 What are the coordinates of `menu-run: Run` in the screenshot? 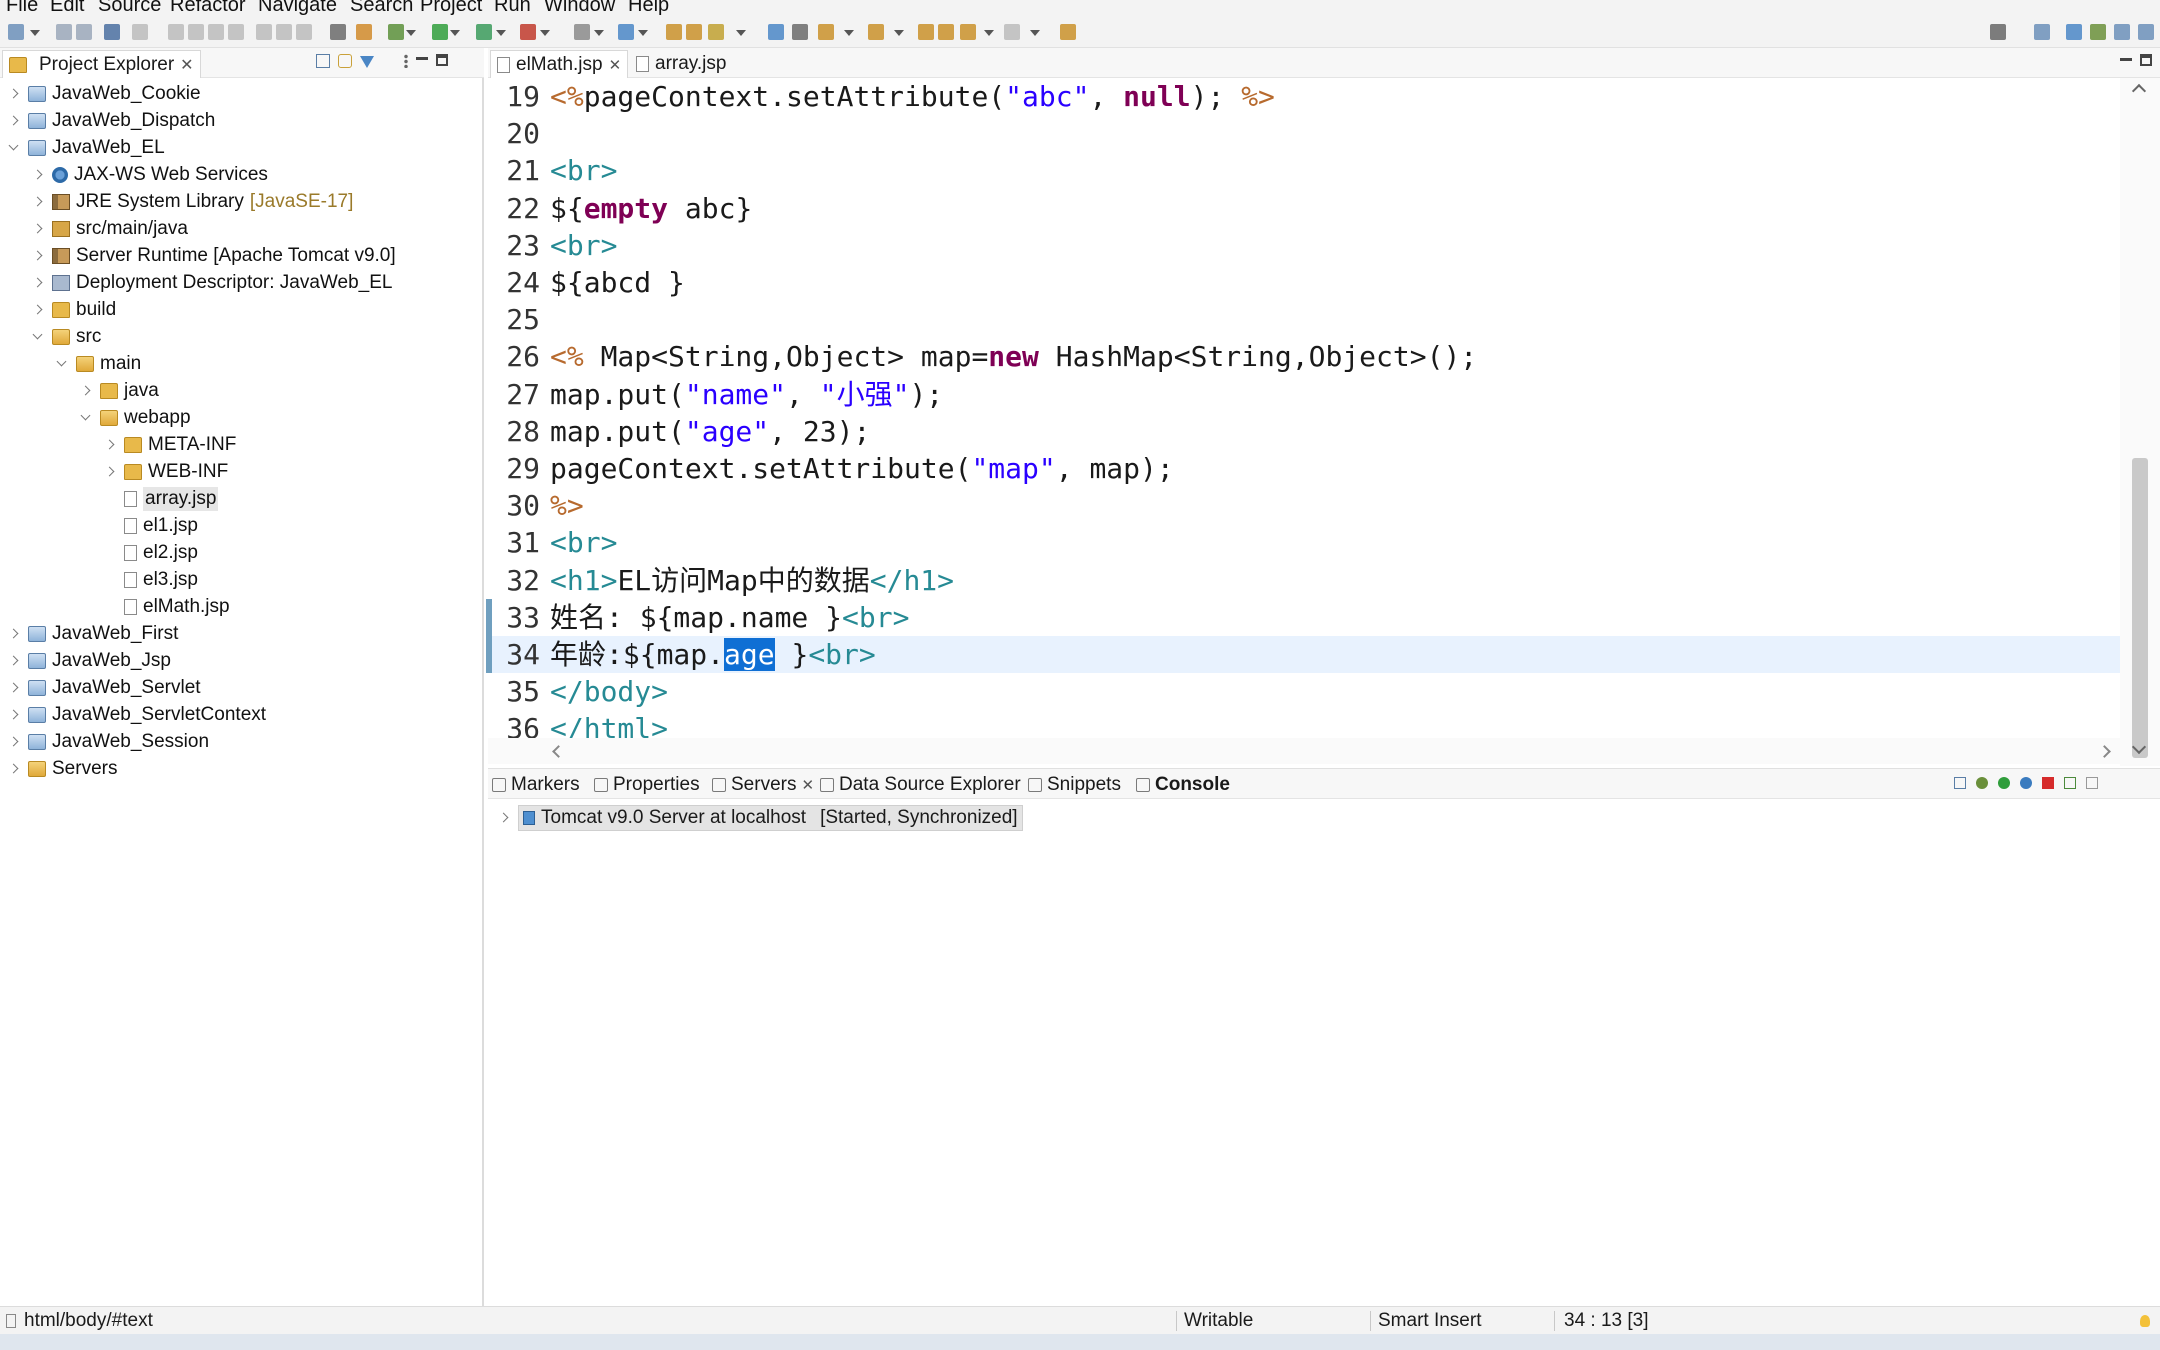 It's located at (512, 8).